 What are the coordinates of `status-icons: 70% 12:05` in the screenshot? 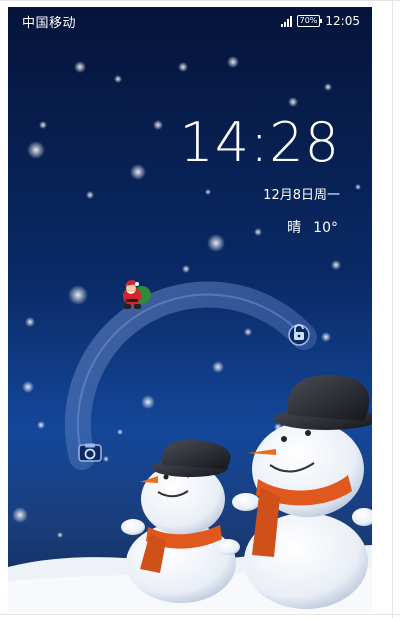 It's located at (320, 21).